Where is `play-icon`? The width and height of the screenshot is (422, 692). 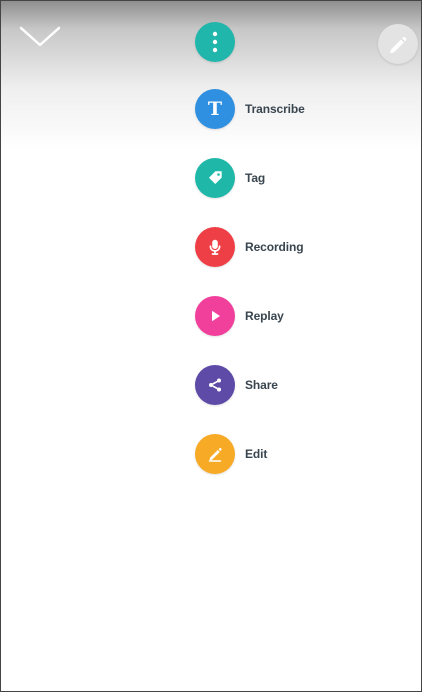
play-icon is located at coordinates (216, 316).